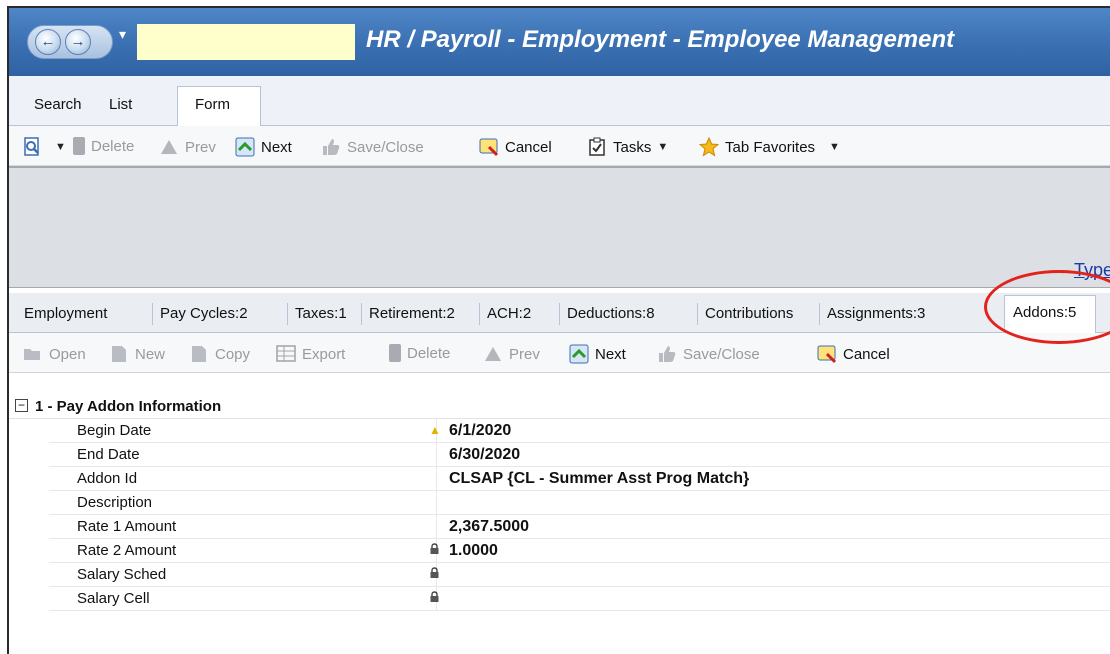 This screenshot has width=1110, height=654. Describe the element at coordinates (113, 146) in the screenshot. I see `delete-label: Delete` at that location.